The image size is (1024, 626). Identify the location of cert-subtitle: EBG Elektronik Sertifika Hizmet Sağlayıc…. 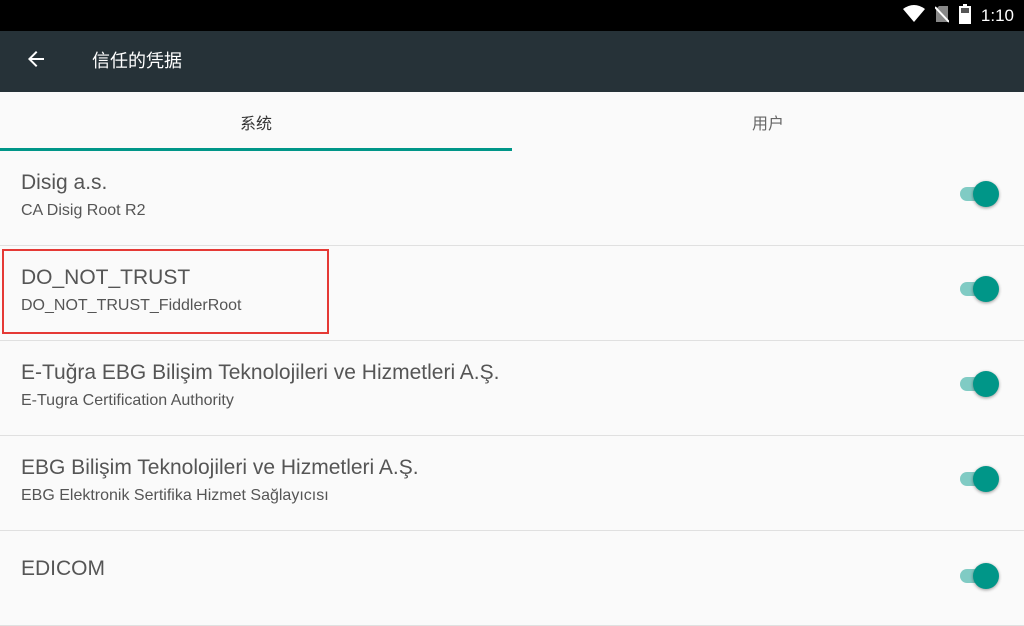
(175, 495).